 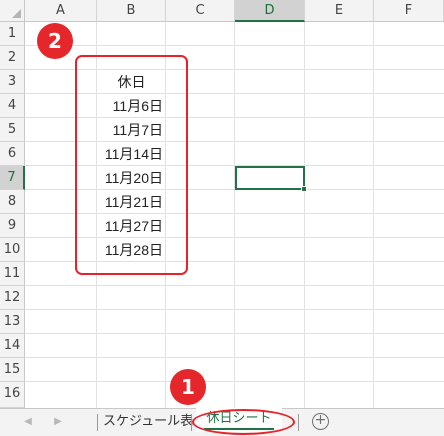 I want to click on column-header-c: C, so click(x=200, y=10).